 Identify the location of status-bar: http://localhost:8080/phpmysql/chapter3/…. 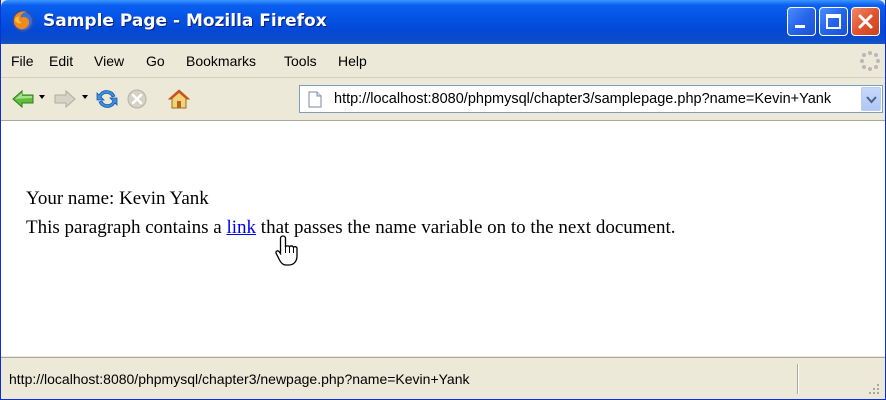
(443, 378).